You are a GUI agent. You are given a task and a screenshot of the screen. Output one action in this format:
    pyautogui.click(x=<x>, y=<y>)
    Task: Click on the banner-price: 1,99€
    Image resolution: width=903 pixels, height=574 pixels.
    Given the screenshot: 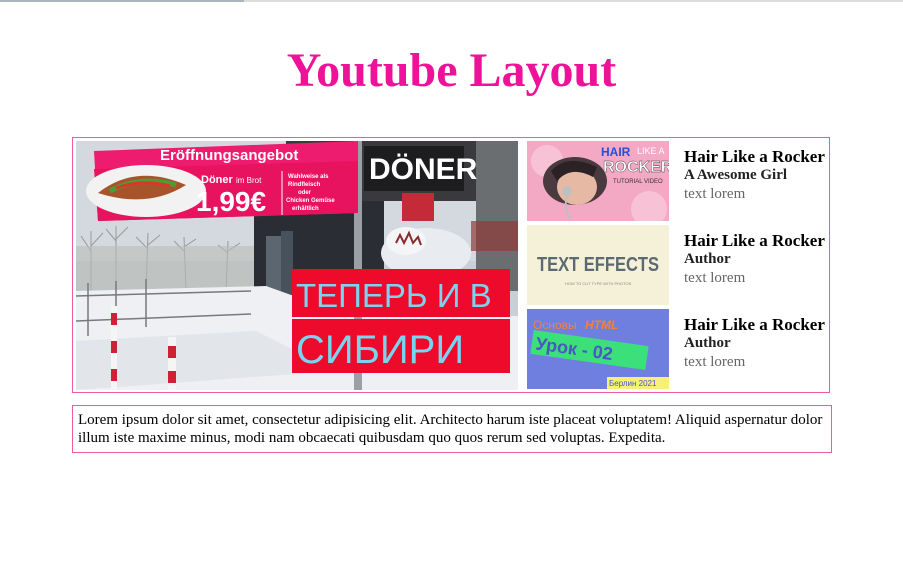 What is the action you would take?
    pyautogui.click(x=231, y=201)
    